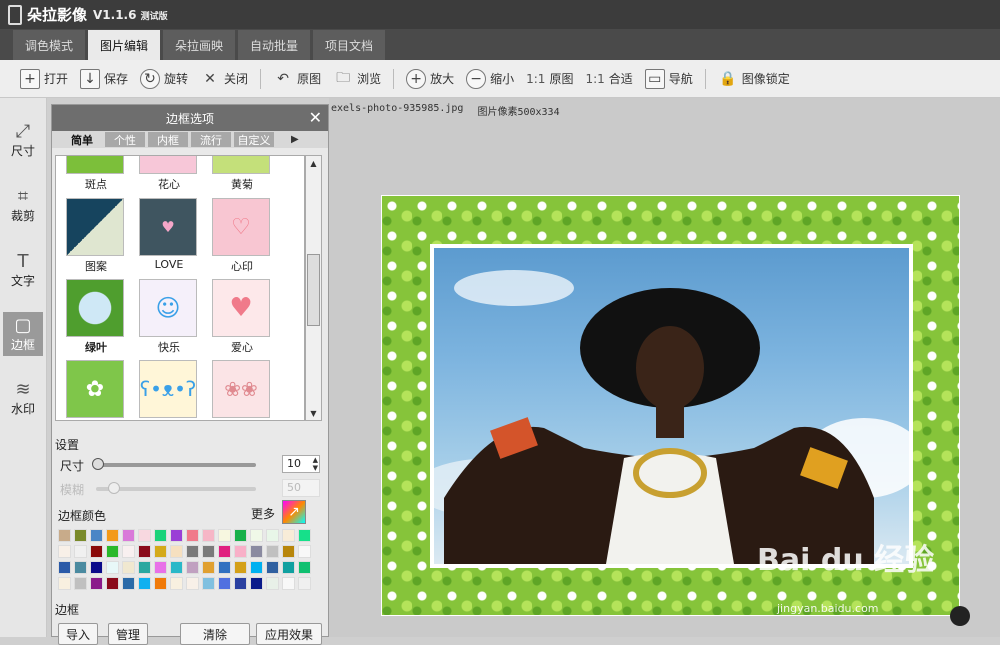 This screenshot has height=645, width=1000. I want to click on tab-popular: 流行, so click(211, 139).